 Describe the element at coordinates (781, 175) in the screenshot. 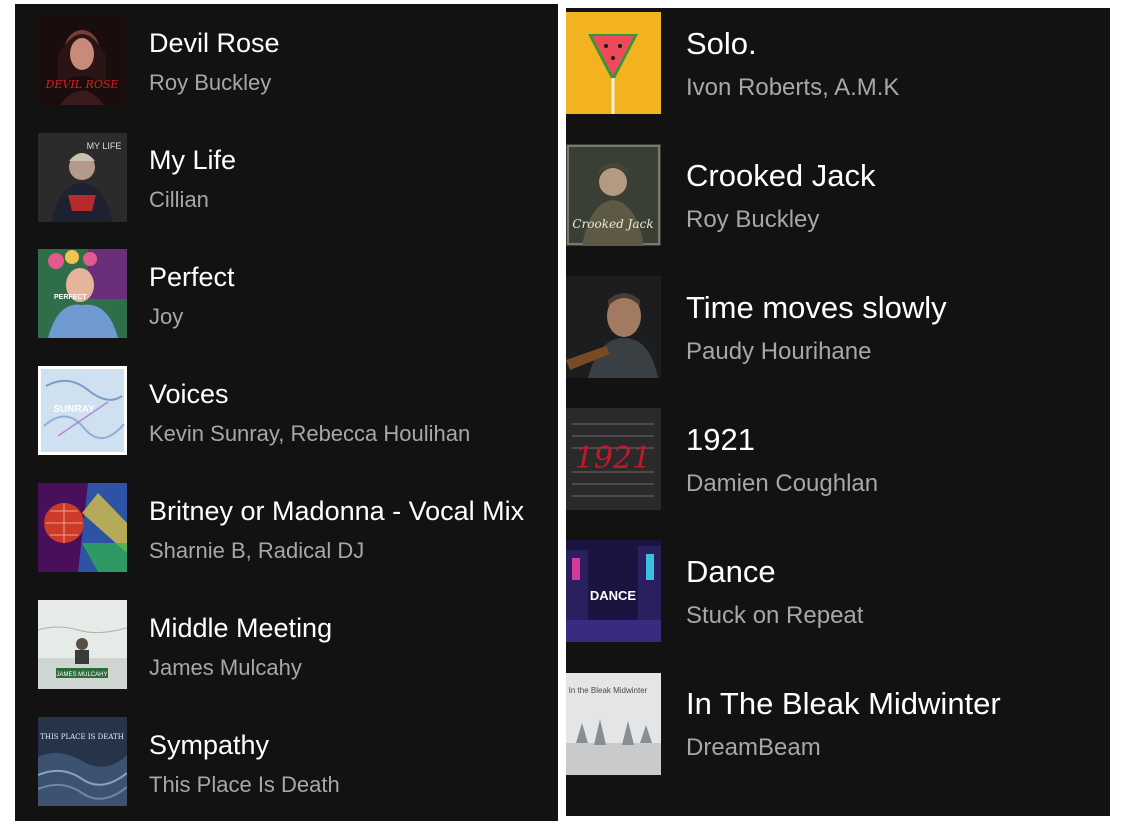

I see `track-title: Crooked Jack` at that location.